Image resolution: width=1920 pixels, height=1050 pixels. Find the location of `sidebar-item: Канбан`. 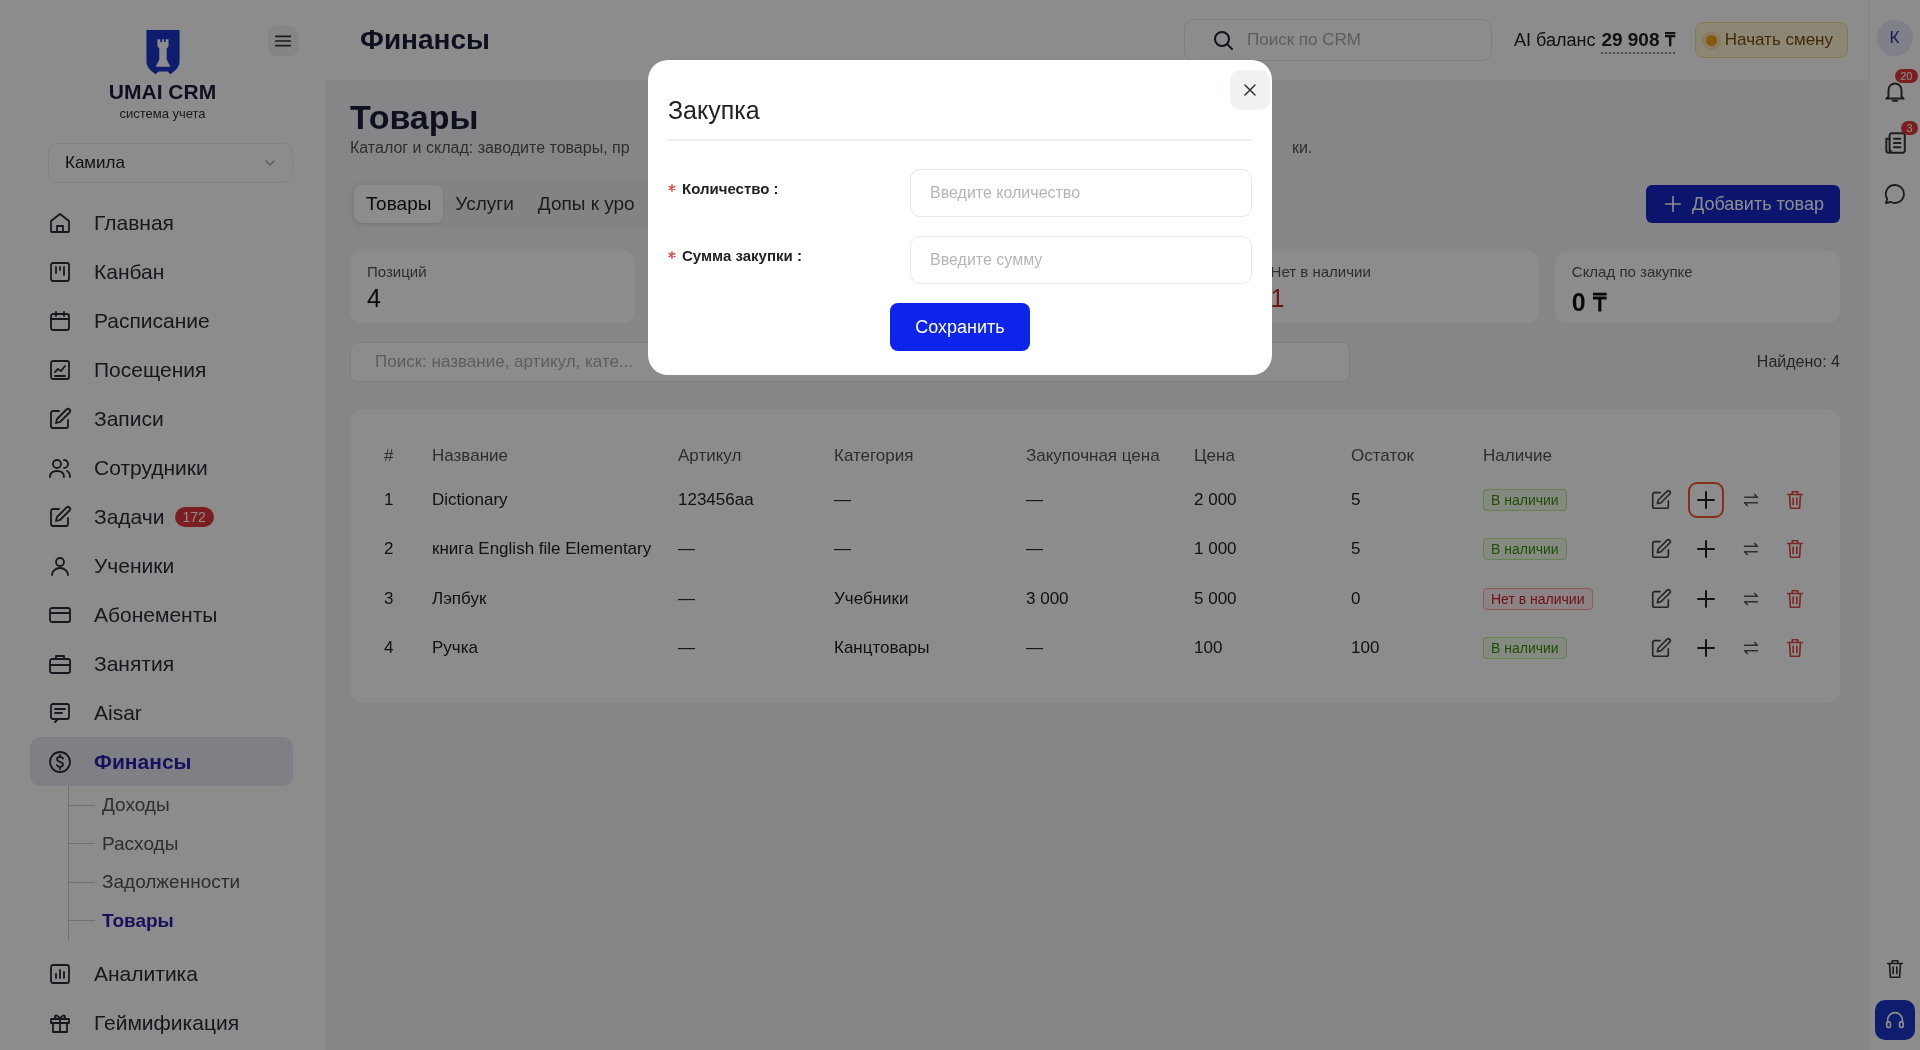

sidebar-item: Канбан is located at coordinates (161, 271).